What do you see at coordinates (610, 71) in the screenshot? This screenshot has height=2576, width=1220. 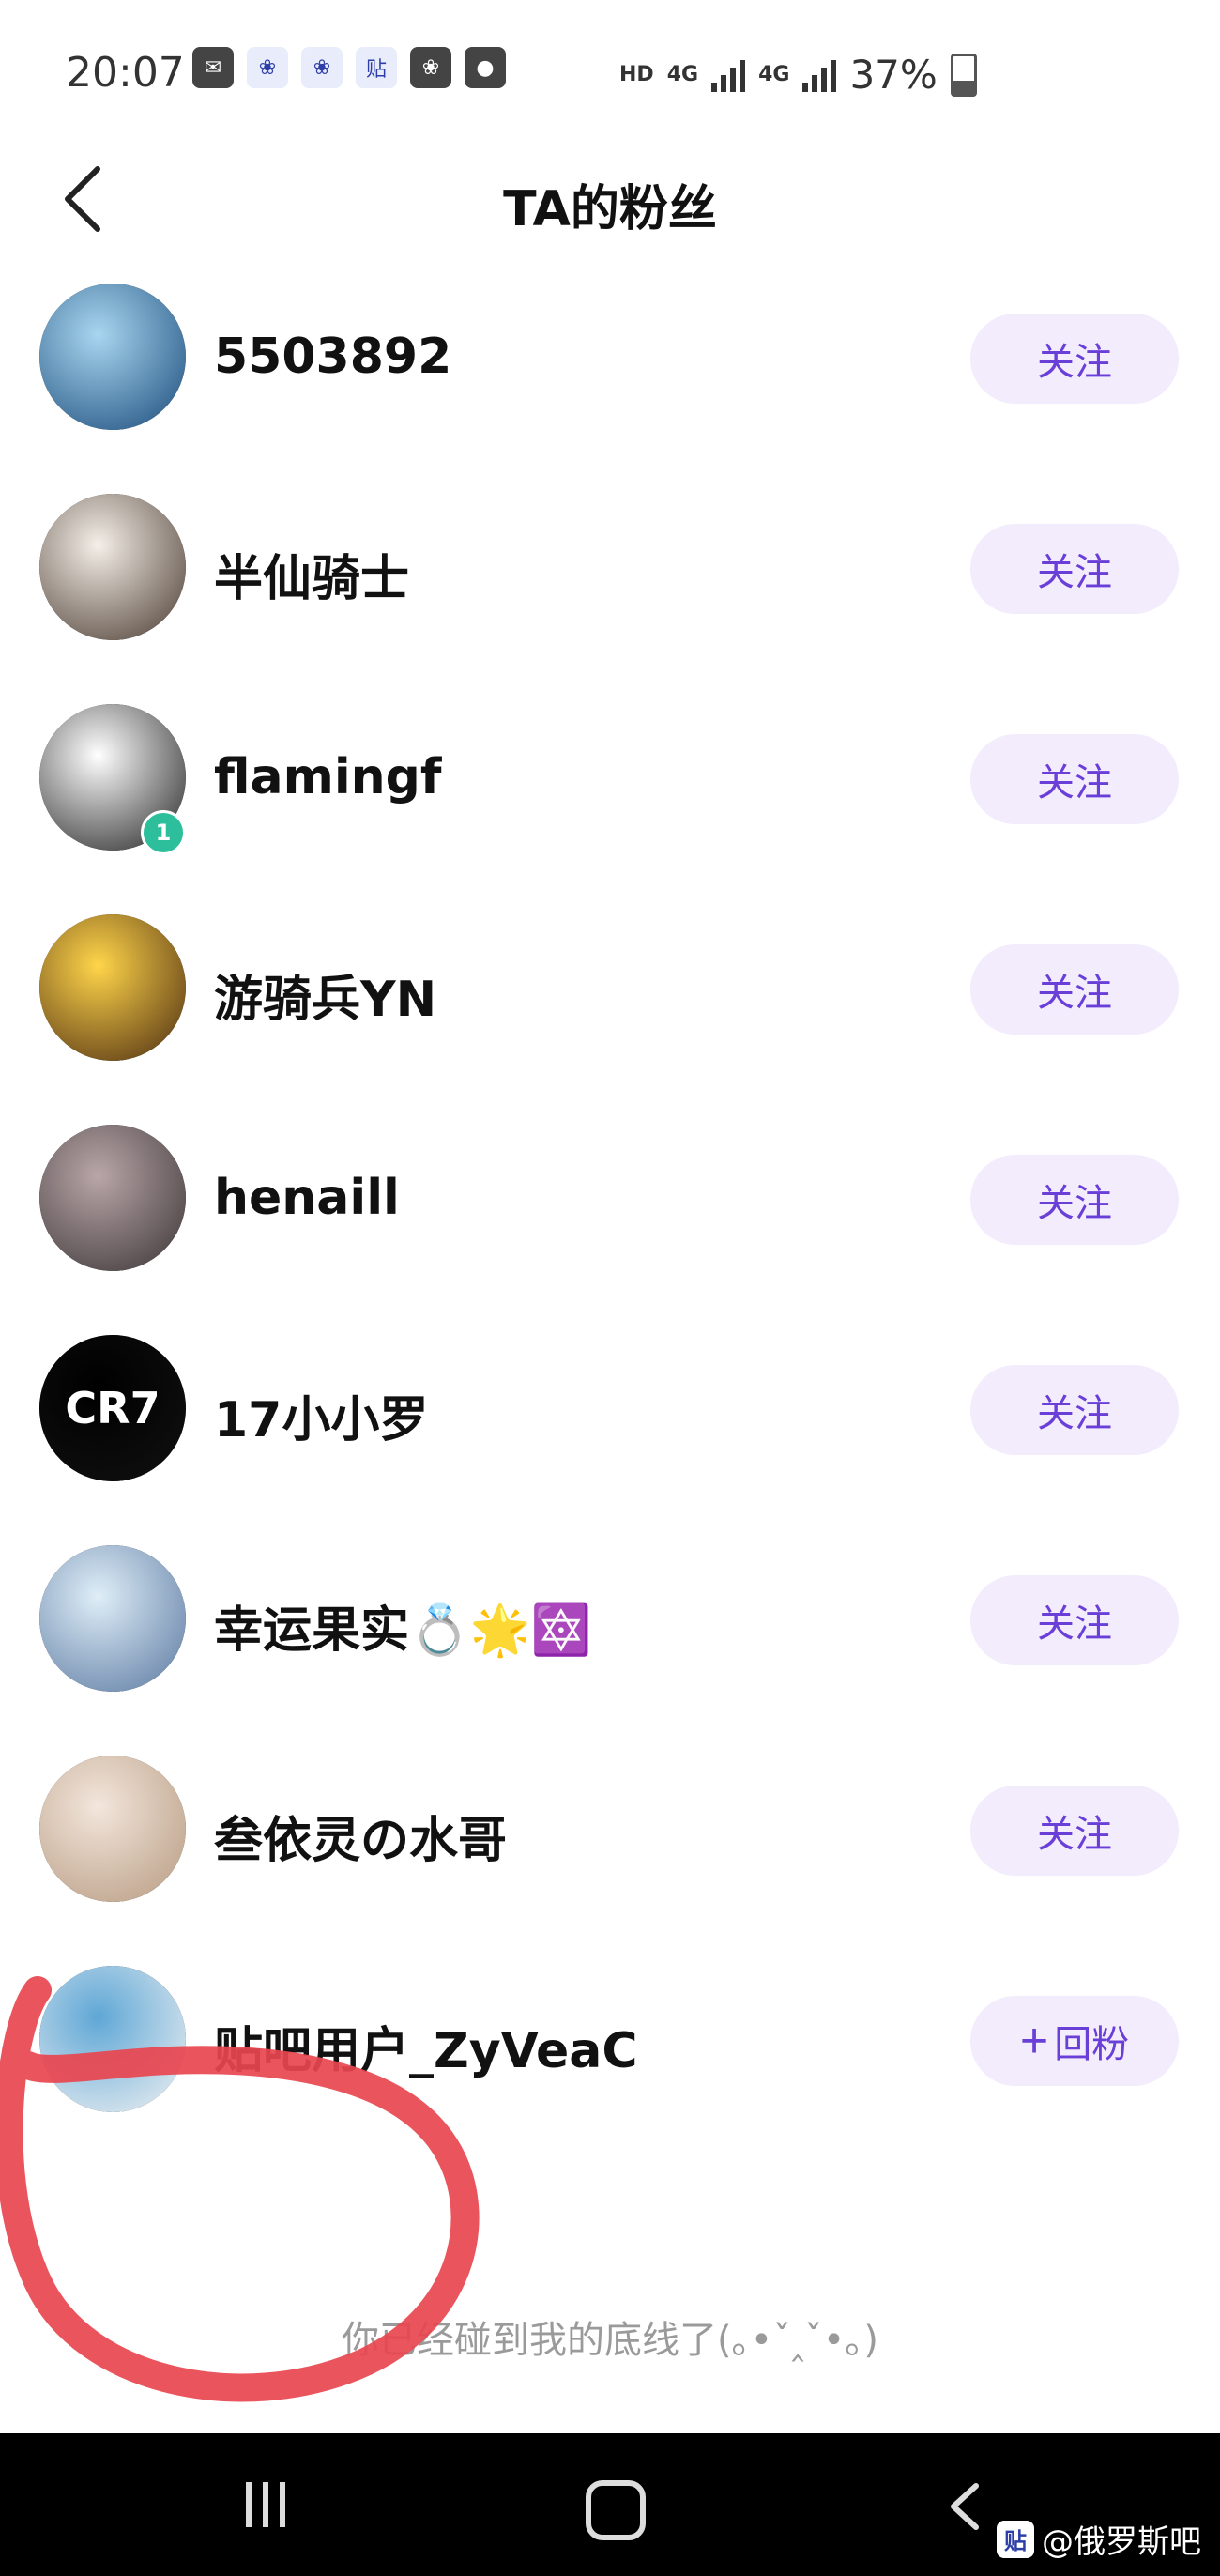 I see `status-bar: 20:07 ✉ ❀ ❀ 贴 ❀ ● HD 4G 4G 37%` at bounding box center [610, 71].